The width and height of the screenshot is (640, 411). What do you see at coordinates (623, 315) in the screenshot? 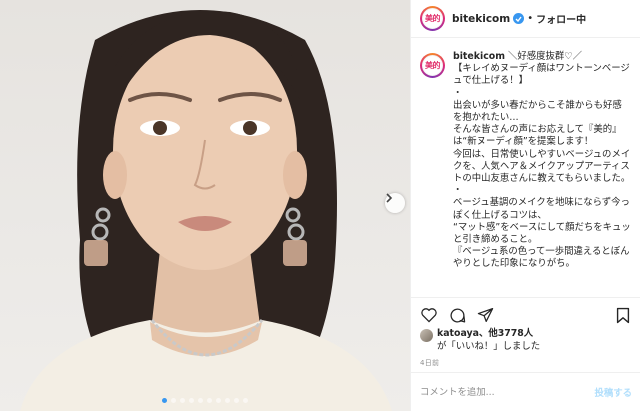
I see `bookmark-icon` at bounding box center [623, 315].